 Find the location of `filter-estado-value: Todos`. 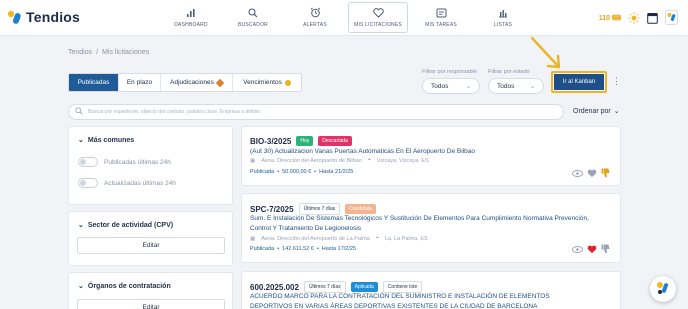

filter-estado-value: Todos is located at coordinates (506, 86).